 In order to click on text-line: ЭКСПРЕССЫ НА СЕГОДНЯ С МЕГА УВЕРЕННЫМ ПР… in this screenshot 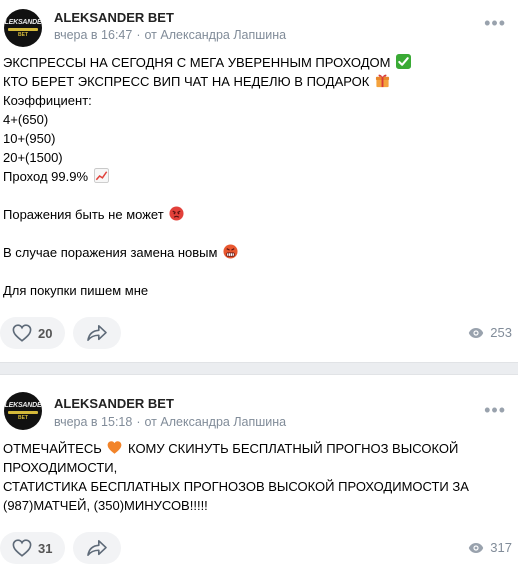, I will do `click(256, 62)`.